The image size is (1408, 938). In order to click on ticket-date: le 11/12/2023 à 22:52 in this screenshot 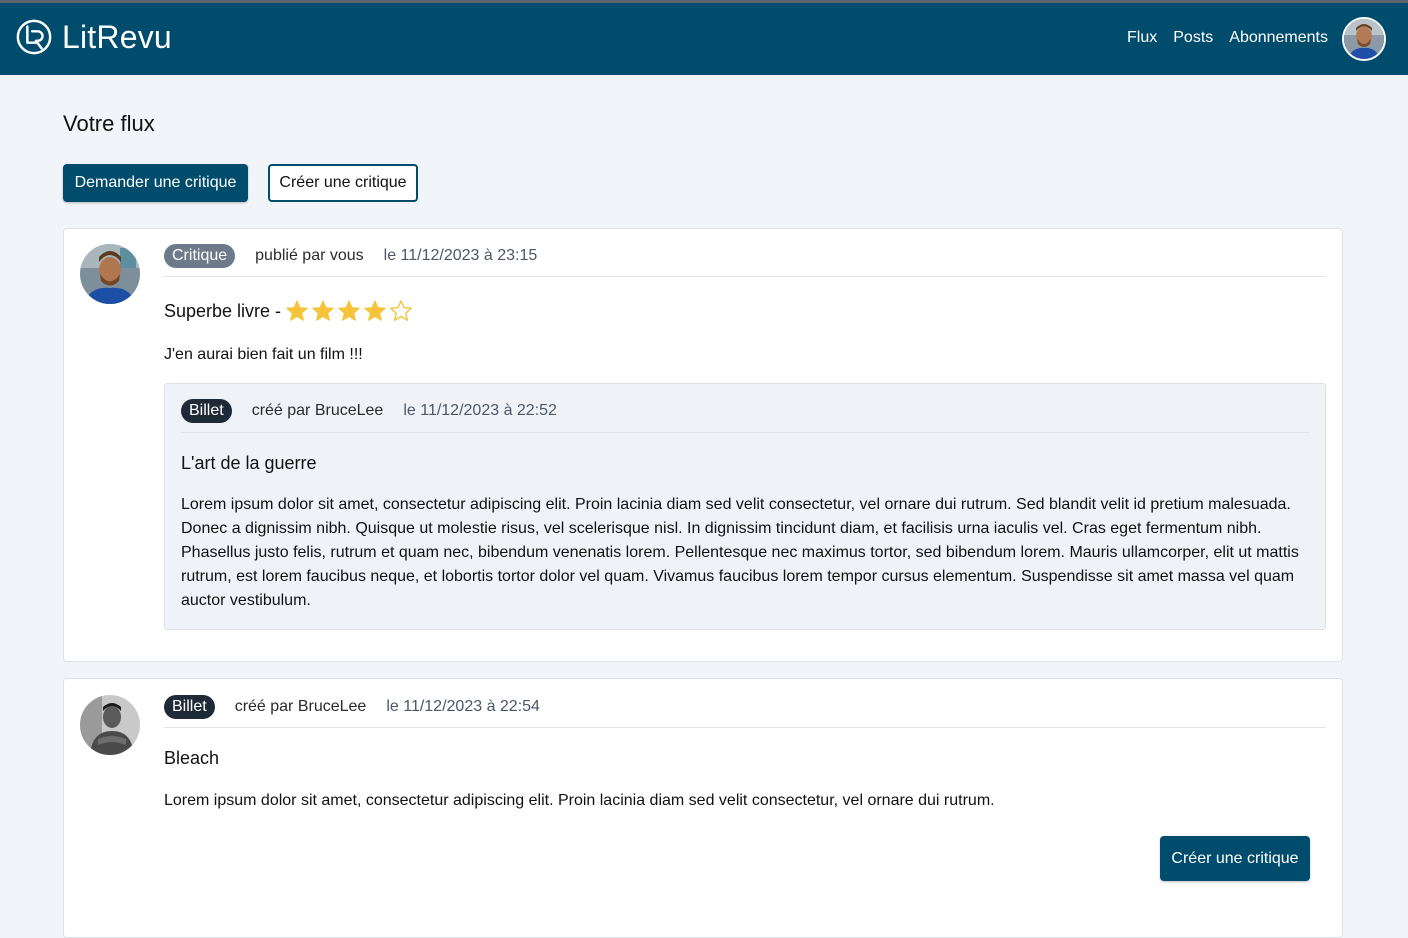, I will do `click(480, 410)`.